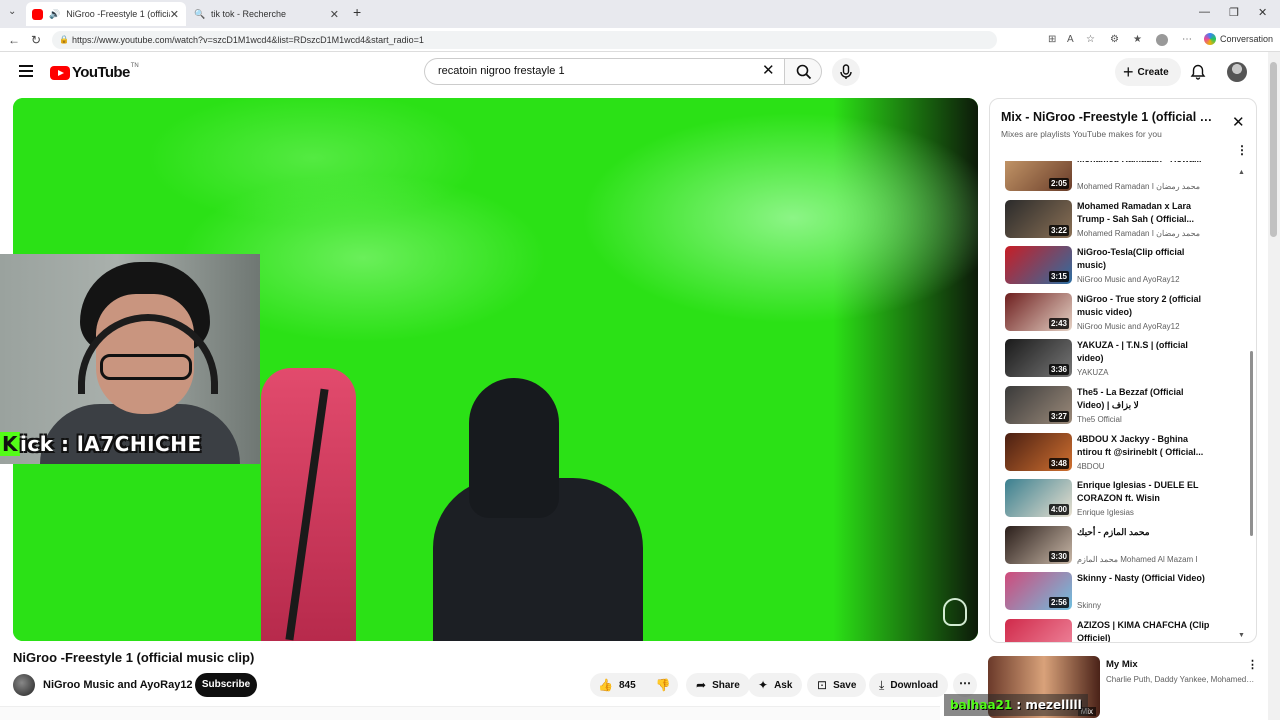  I want to click on playlist-item-thumbnail: 3:22, so click(1038, 218).